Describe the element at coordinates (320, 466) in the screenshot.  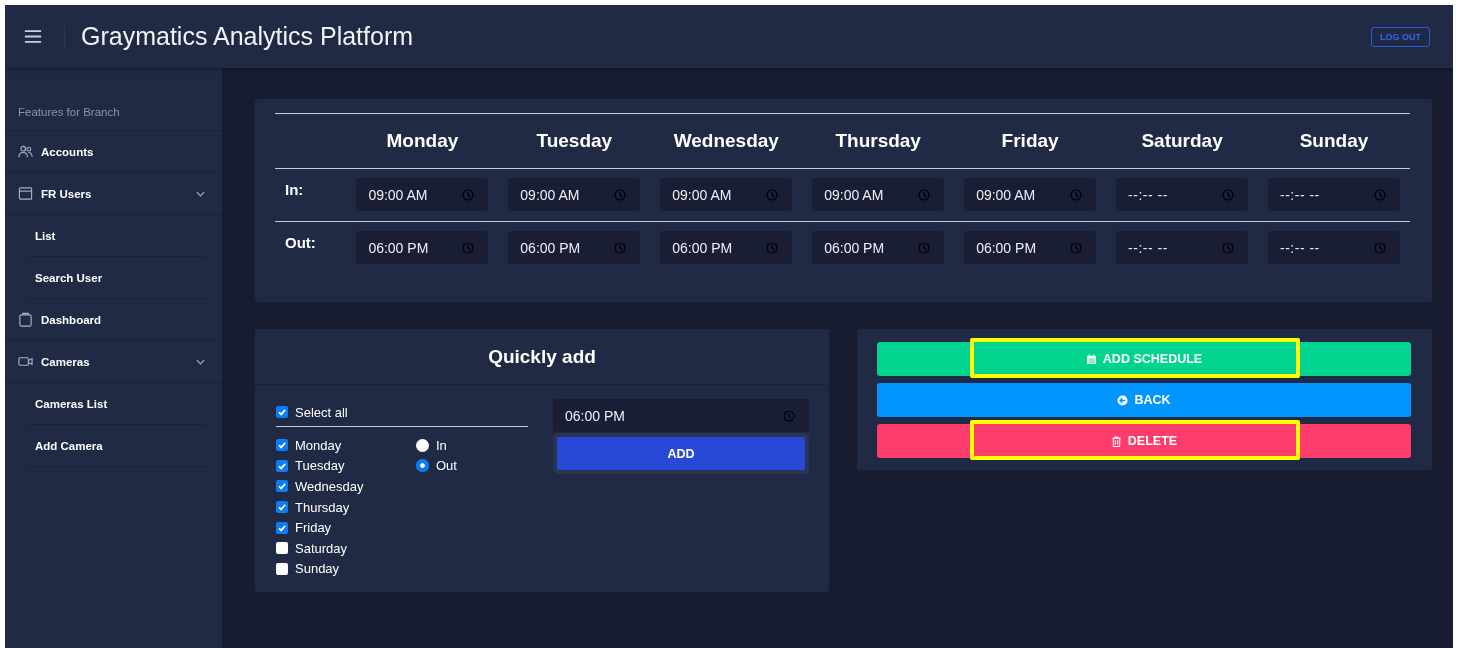
I see `checkbox-label: Tuesday` at that location.